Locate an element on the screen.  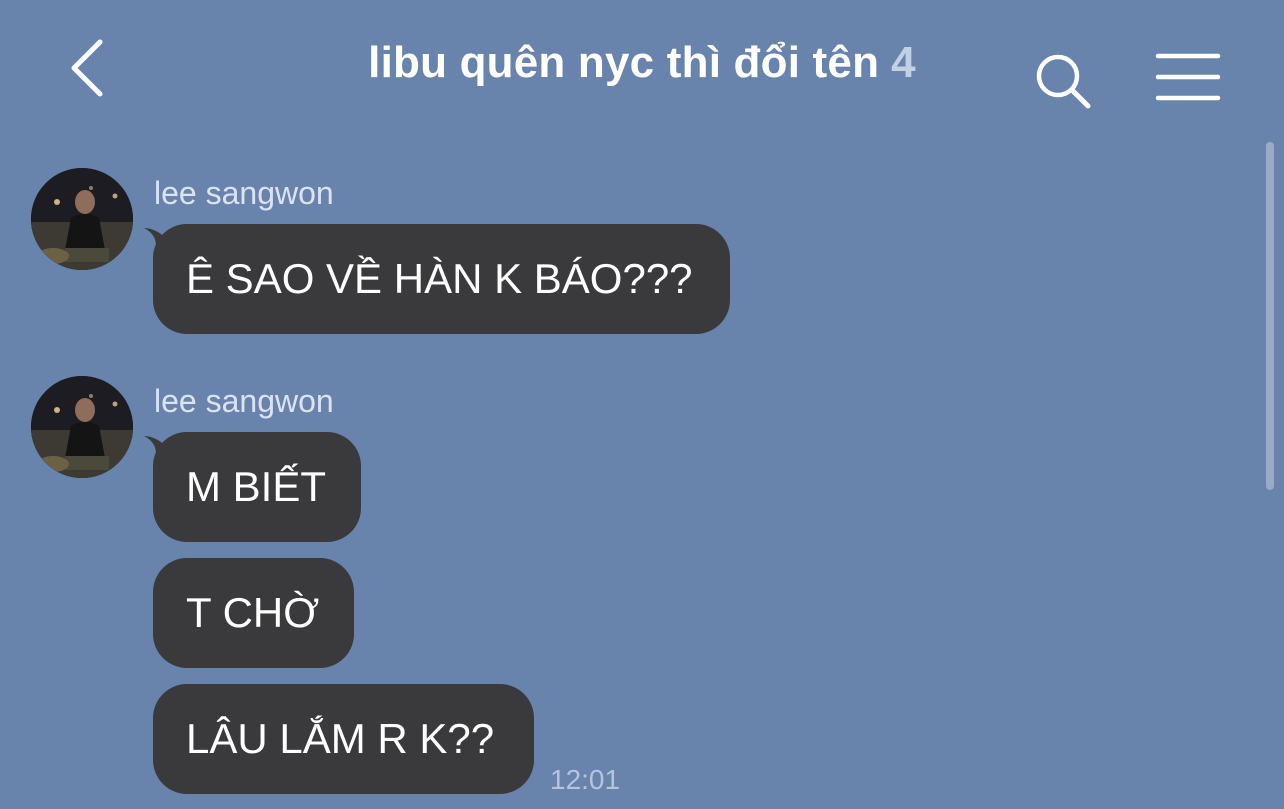
hamburger-menu-icon is located at coordinates (1188, 77).